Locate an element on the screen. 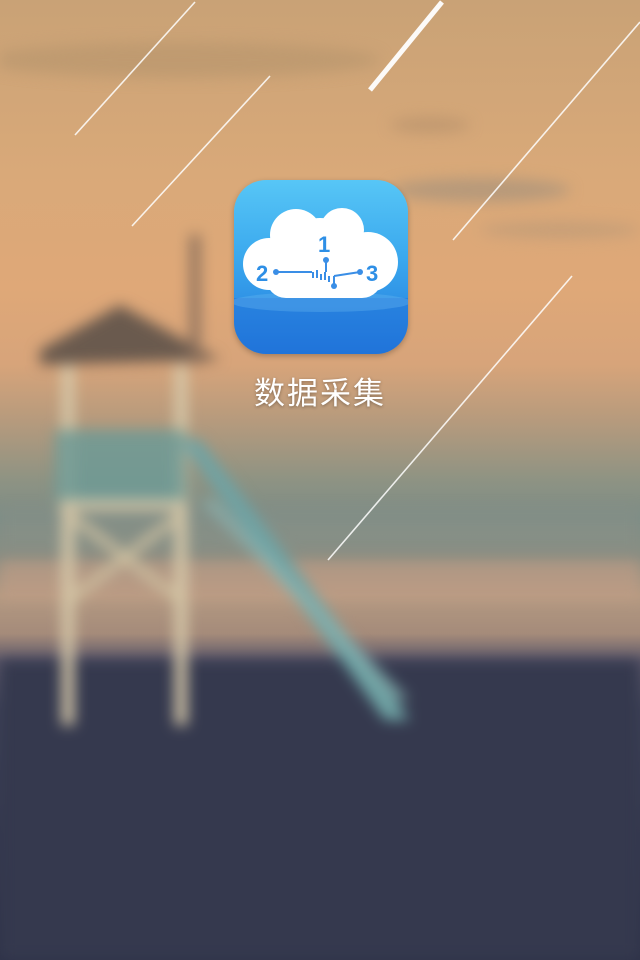 The width and height of the screenshot is (640, 960). icon-digit-1: 1 is located at coordinates (324, 244).